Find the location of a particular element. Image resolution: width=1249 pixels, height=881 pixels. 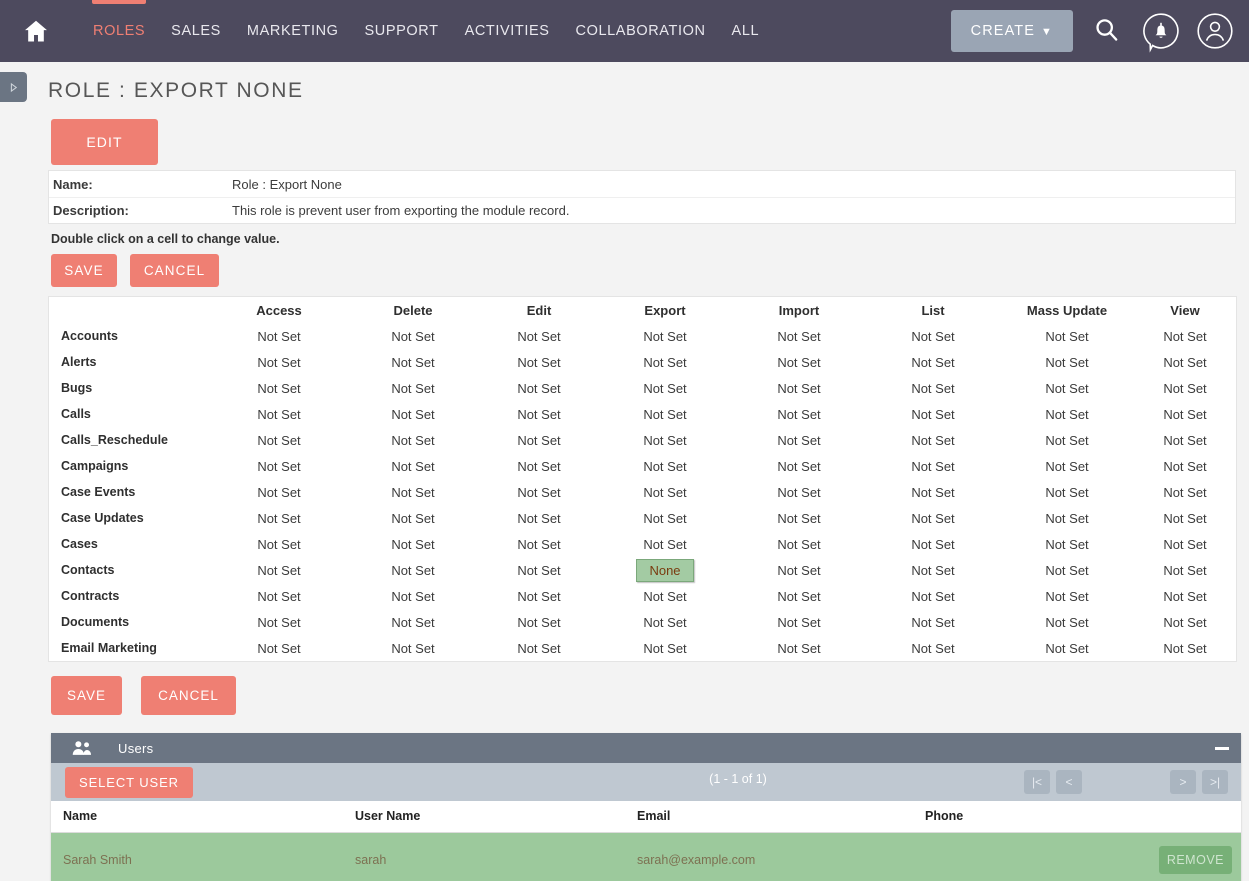

nav-item-all: ALL is located at coordinates (746, 31).